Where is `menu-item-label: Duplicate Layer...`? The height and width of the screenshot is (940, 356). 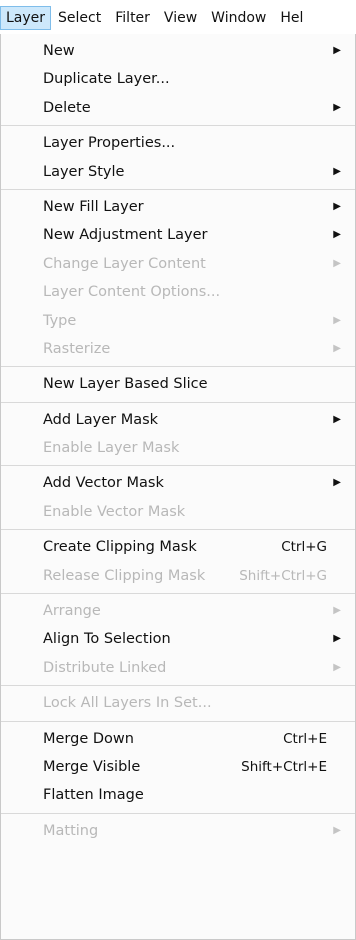
menu-item-label: Duplicate Layer... is located at coordinates (106, 79).